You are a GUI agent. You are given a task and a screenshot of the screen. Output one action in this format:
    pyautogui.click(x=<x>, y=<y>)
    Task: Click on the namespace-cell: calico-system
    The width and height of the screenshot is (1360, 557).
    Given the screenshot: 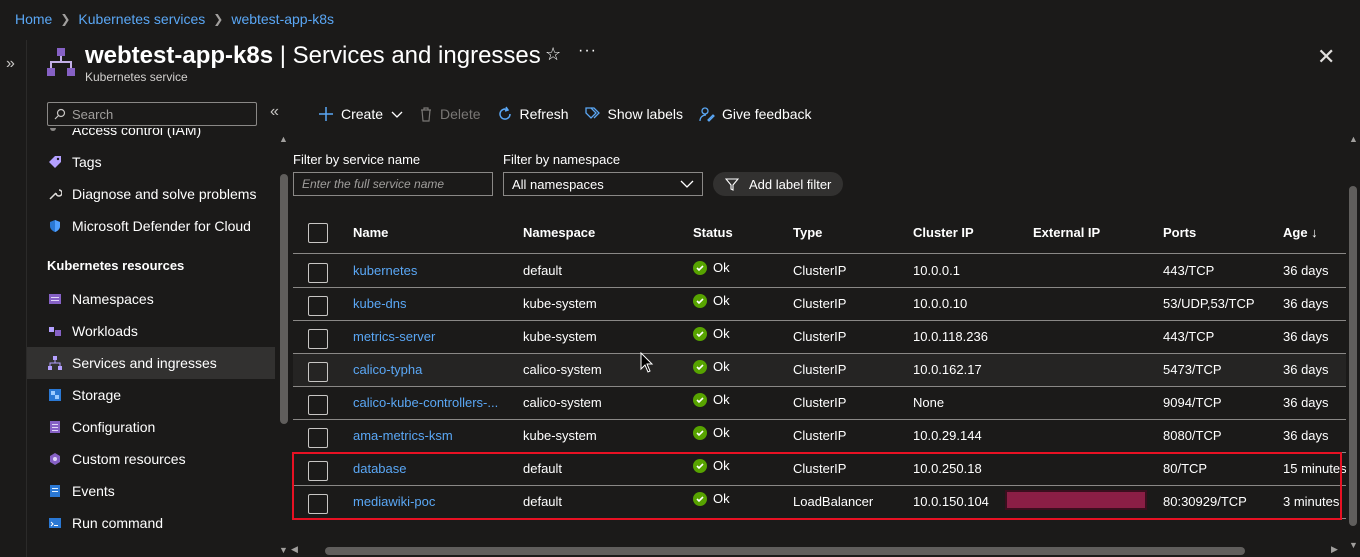 What is the action you would take?
    pyautogui.click(x=562, y=369)
    